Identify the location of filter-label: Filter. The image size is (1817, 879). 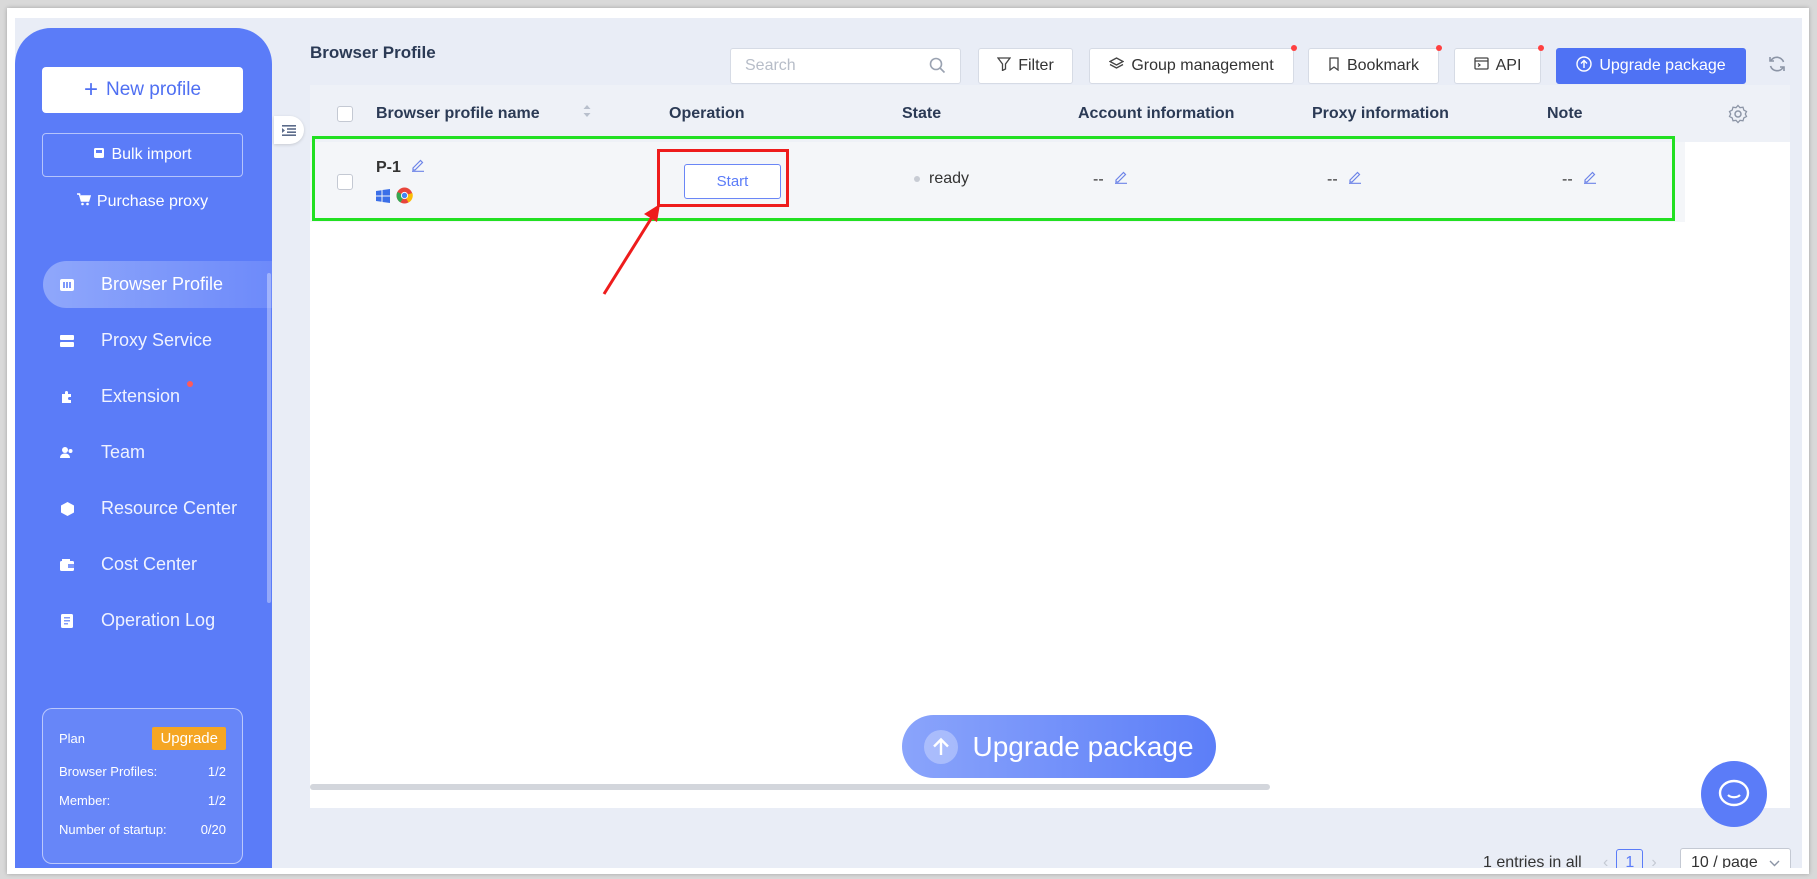
(1036, 65).